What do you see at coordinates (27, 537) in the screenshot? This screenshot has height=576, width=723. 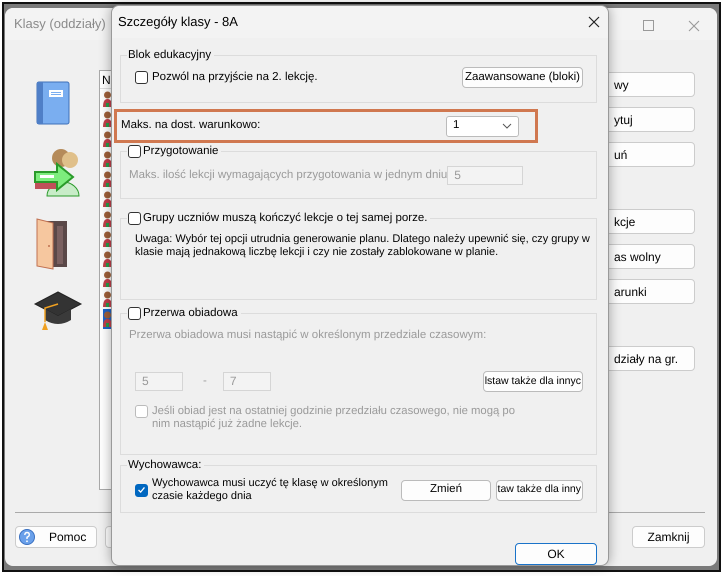 I see `help-icon` at bounding box center [27, 537].